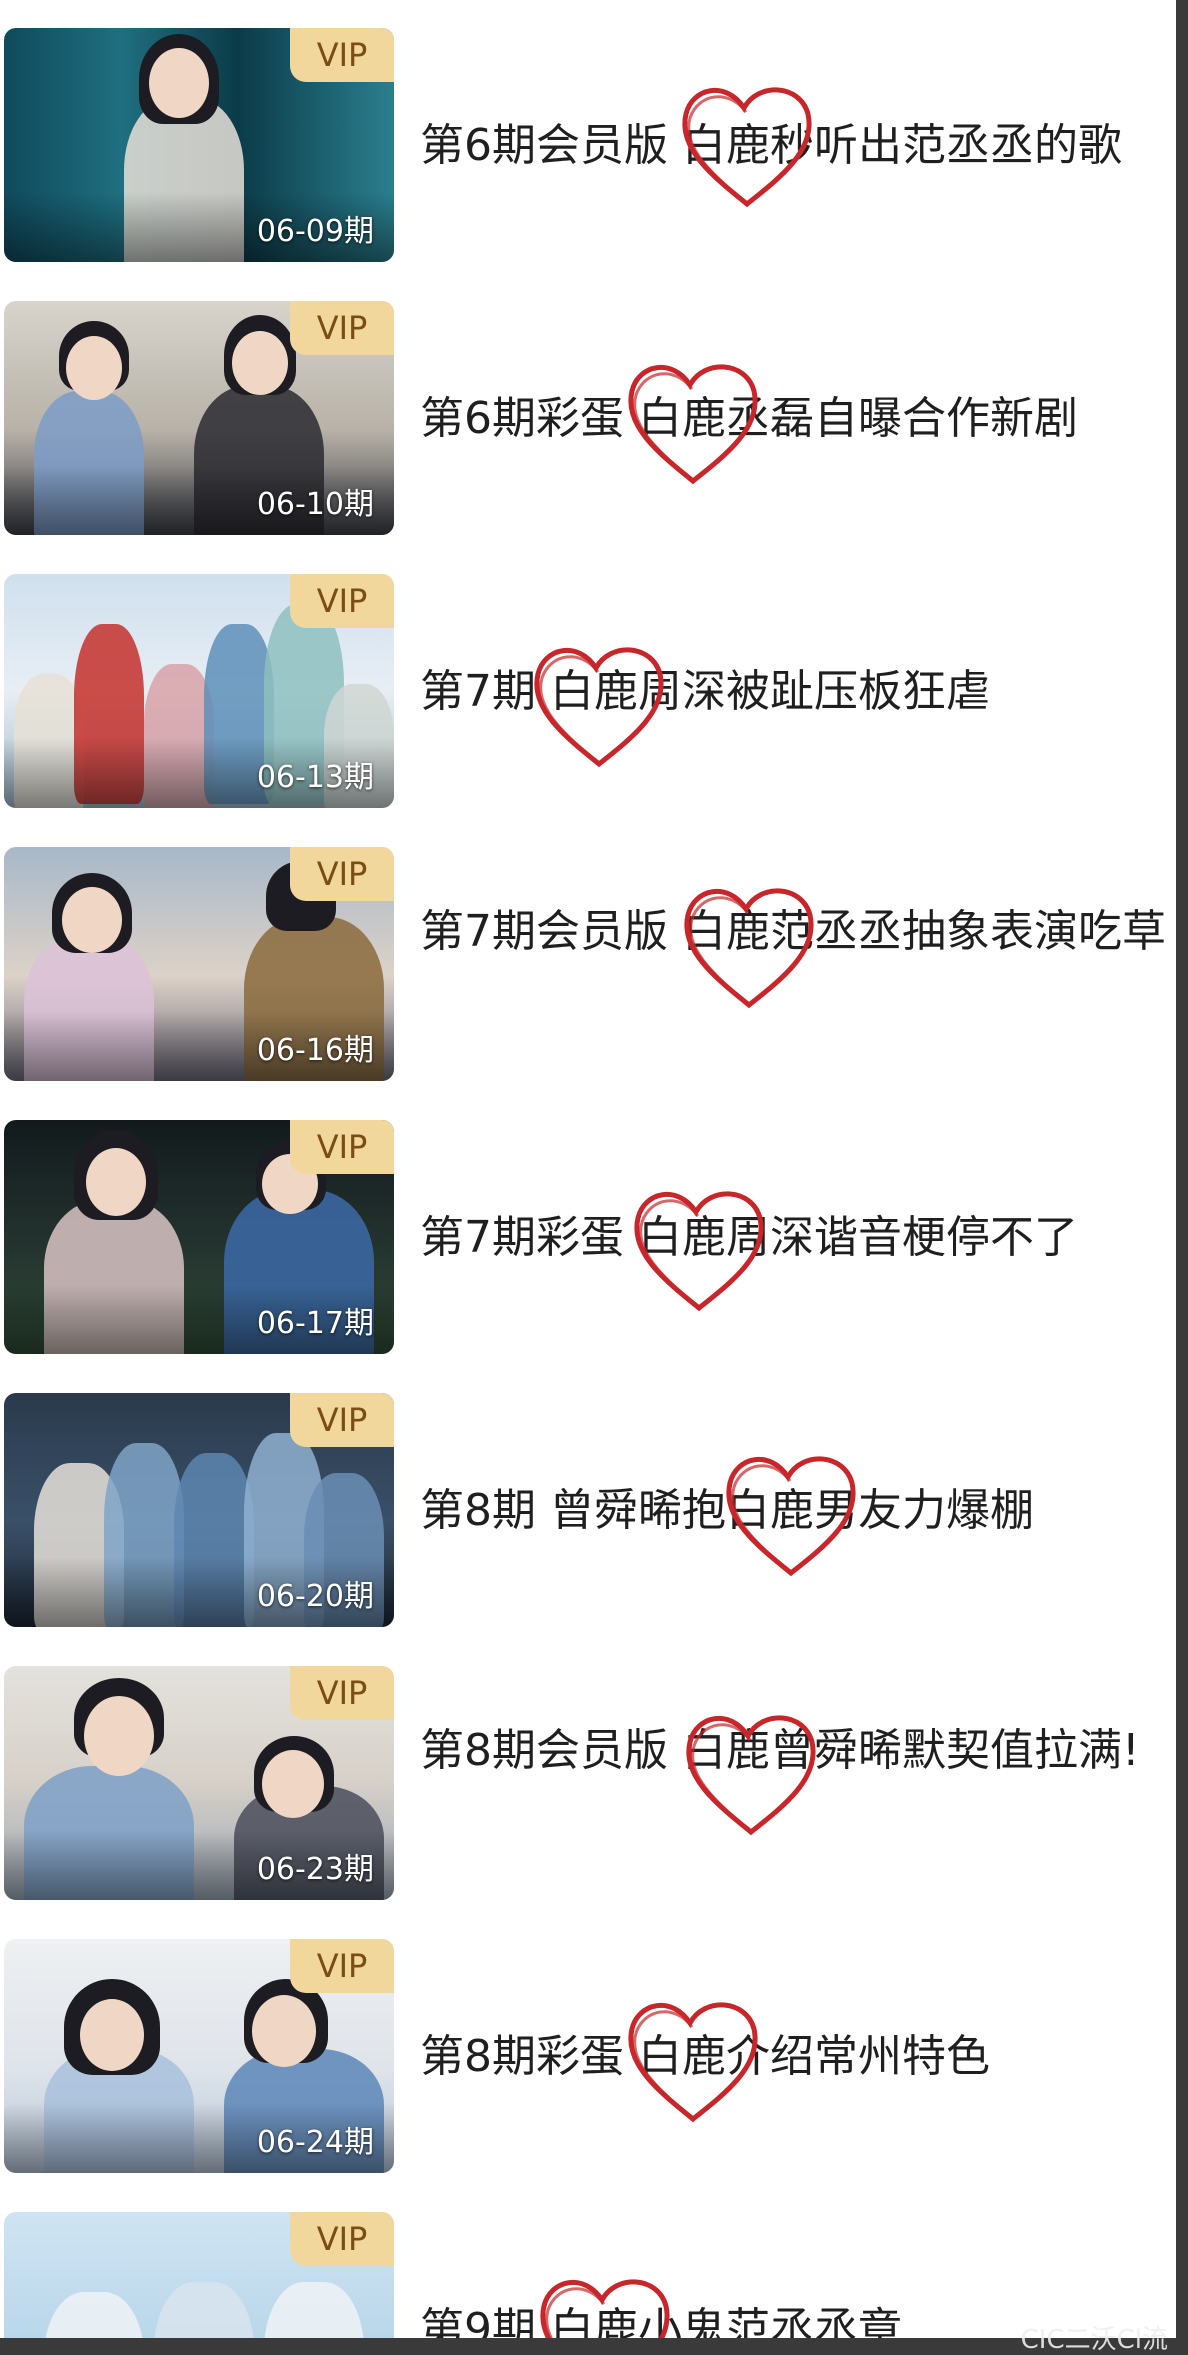 The height and width of the screenshot is (2355, 1188). I want to click on bottom-frame, so click(594, 2346).